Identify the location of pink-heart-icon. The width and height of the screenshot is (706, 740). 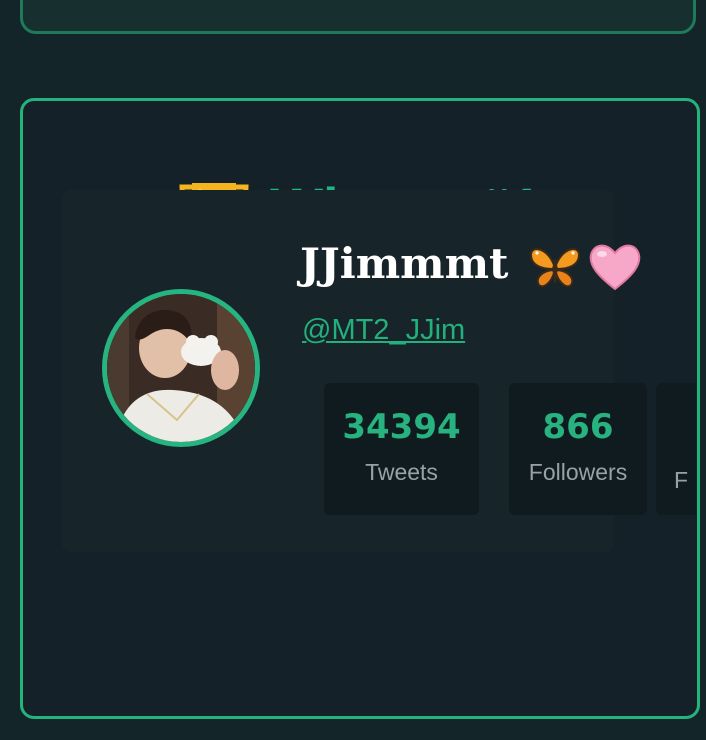
(615, 267).